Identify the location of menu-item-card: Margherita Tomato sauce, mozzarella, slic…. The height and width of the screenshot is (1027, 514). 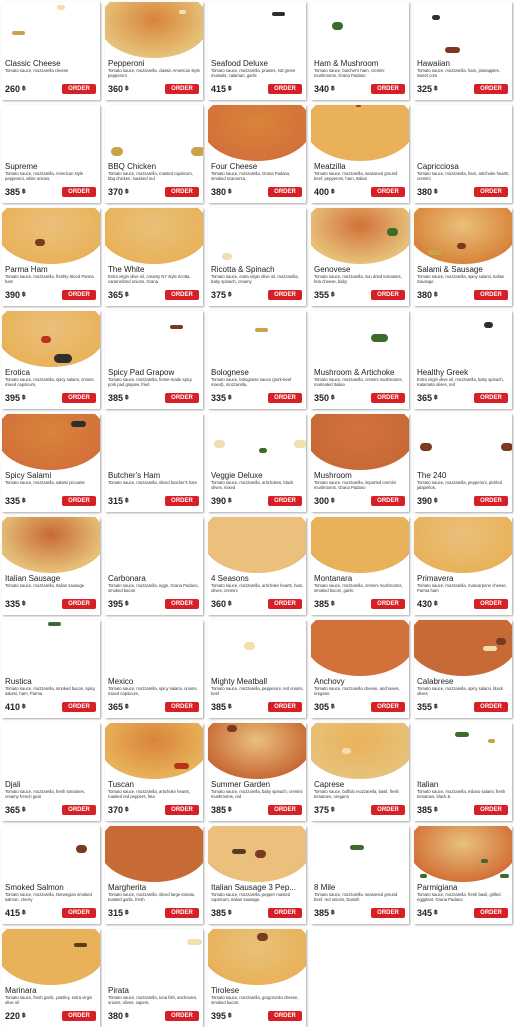
(154, 875).